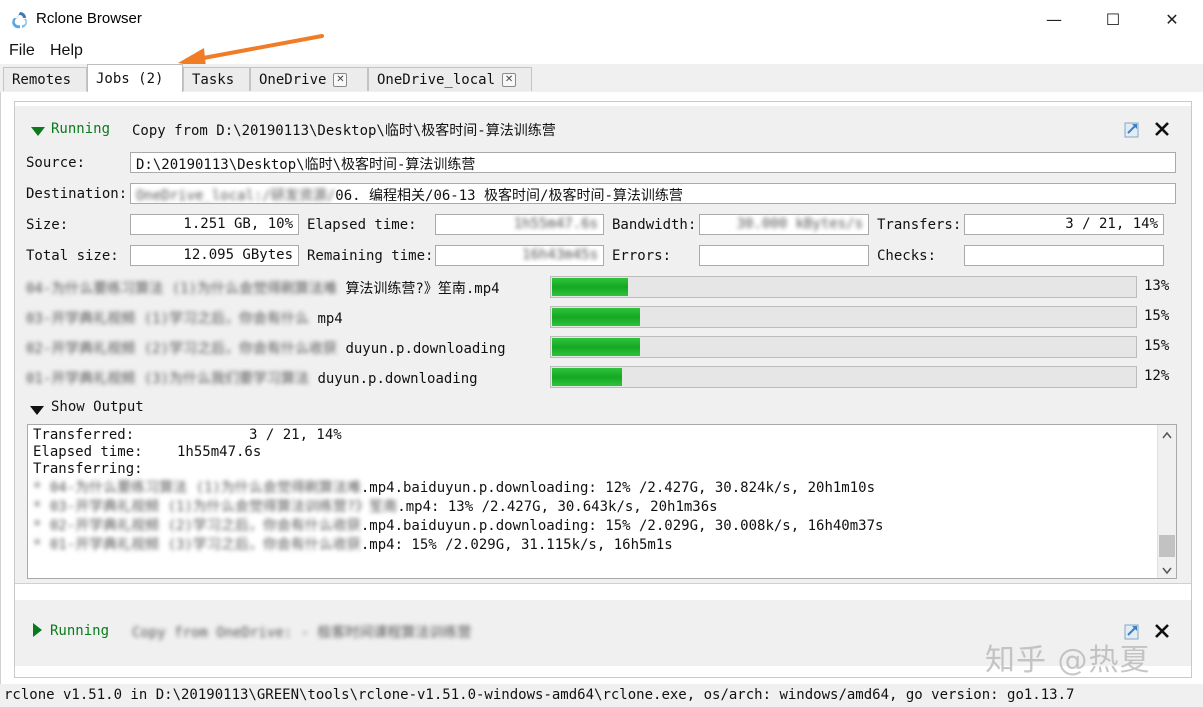 The width and height of the screenshot is (1203, 707). I want to click on elapsed-label: Elapsed time:, so click(362, 225).